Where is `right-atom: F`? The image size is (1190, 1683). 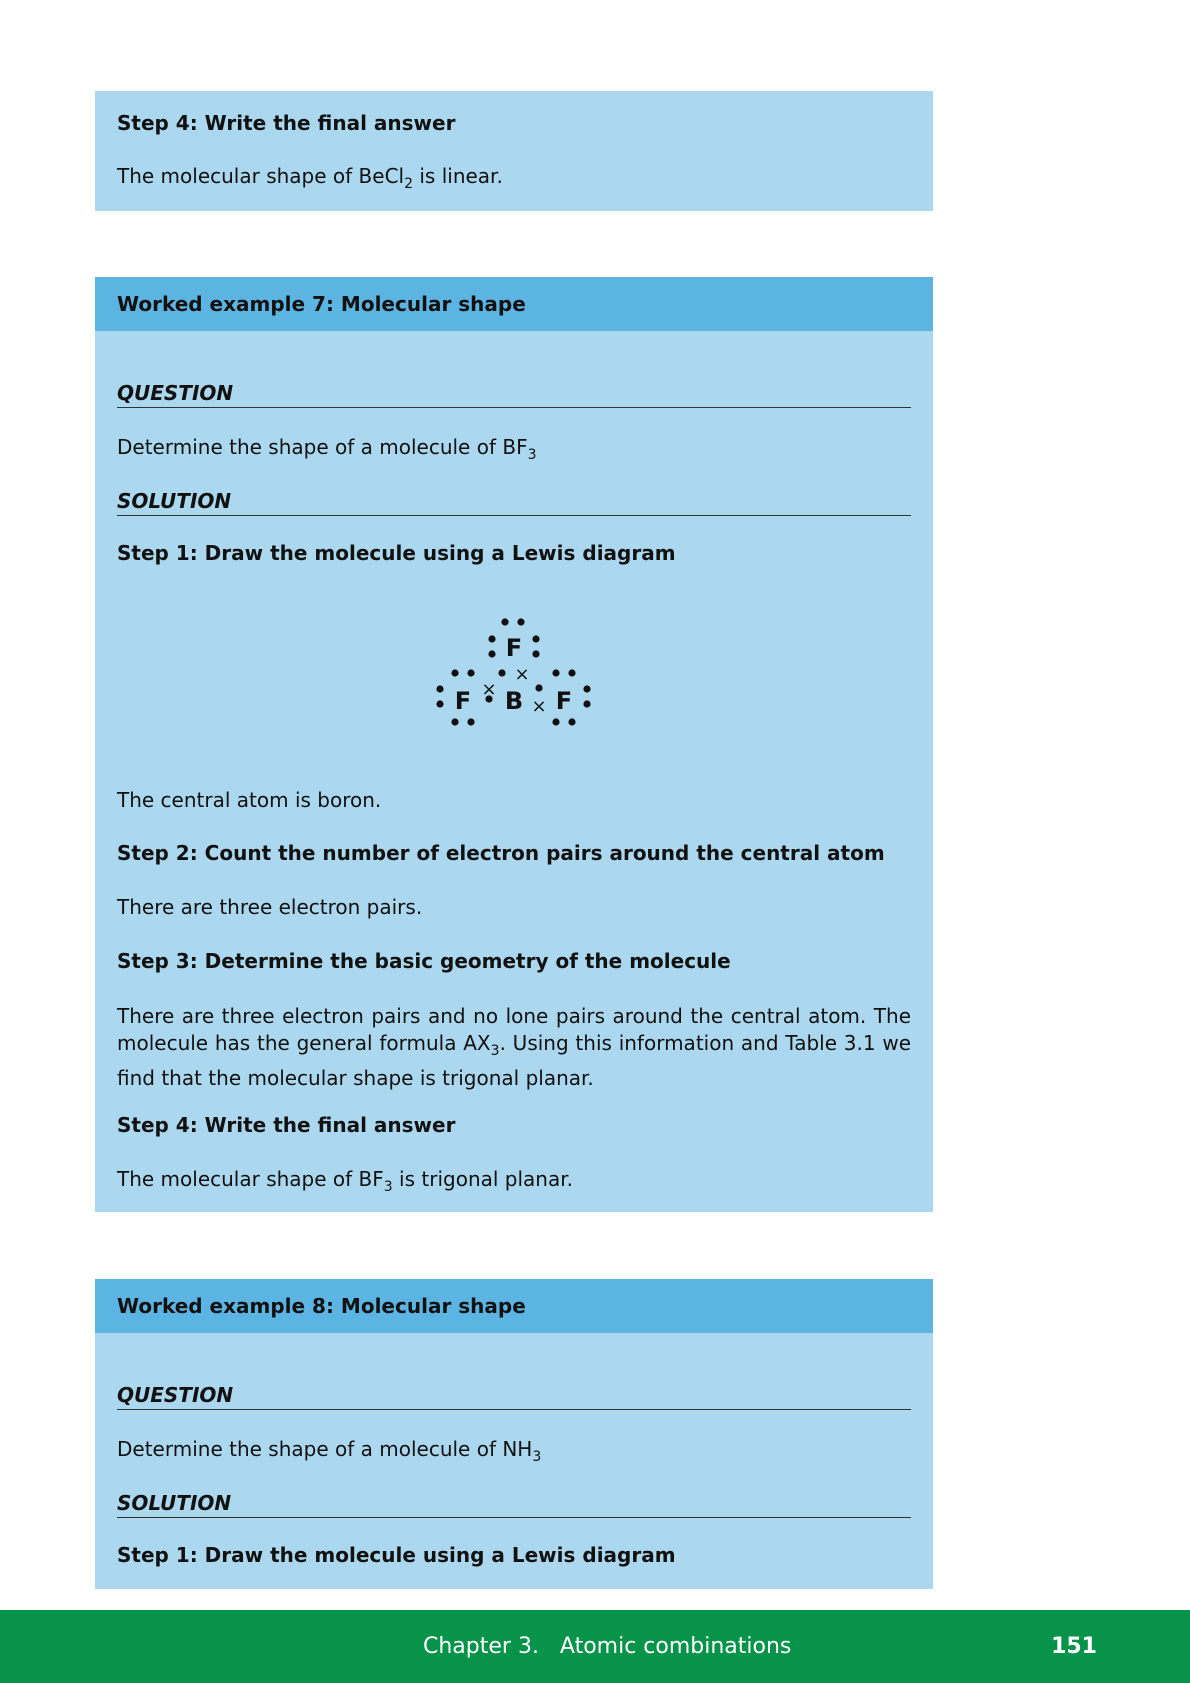
right-atom: F is located at coordinates (564, 701).